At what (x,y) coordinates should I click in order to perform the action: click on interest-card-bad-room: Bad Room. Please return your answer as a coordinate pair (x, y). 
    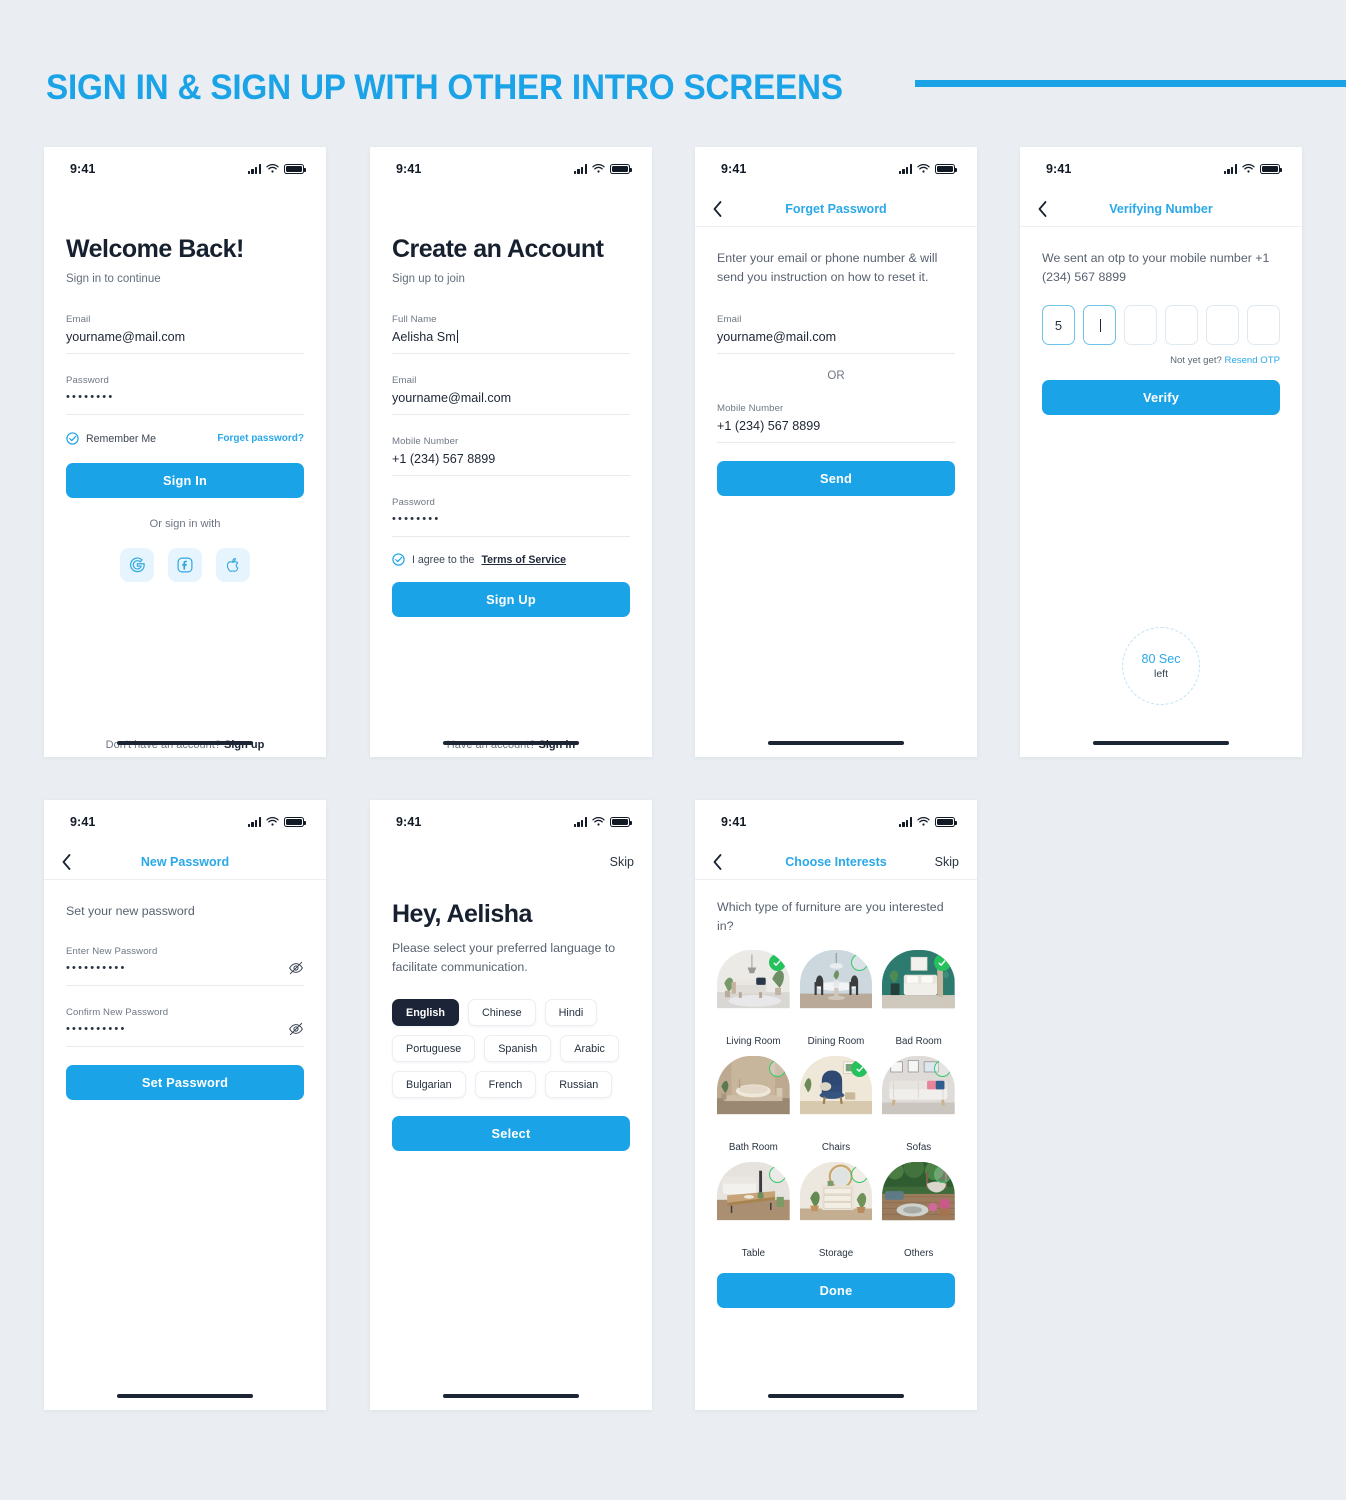
    Looking at the image, I should click on (918, 998).